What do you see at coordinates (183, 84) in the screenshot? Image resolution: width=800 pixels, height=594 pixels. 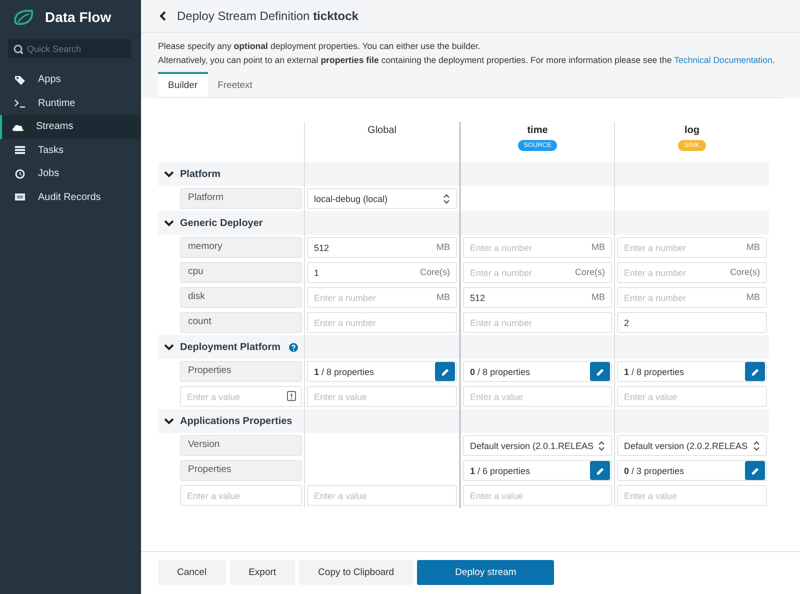 I see `tab: Builder` at bounding box center [183, 84].